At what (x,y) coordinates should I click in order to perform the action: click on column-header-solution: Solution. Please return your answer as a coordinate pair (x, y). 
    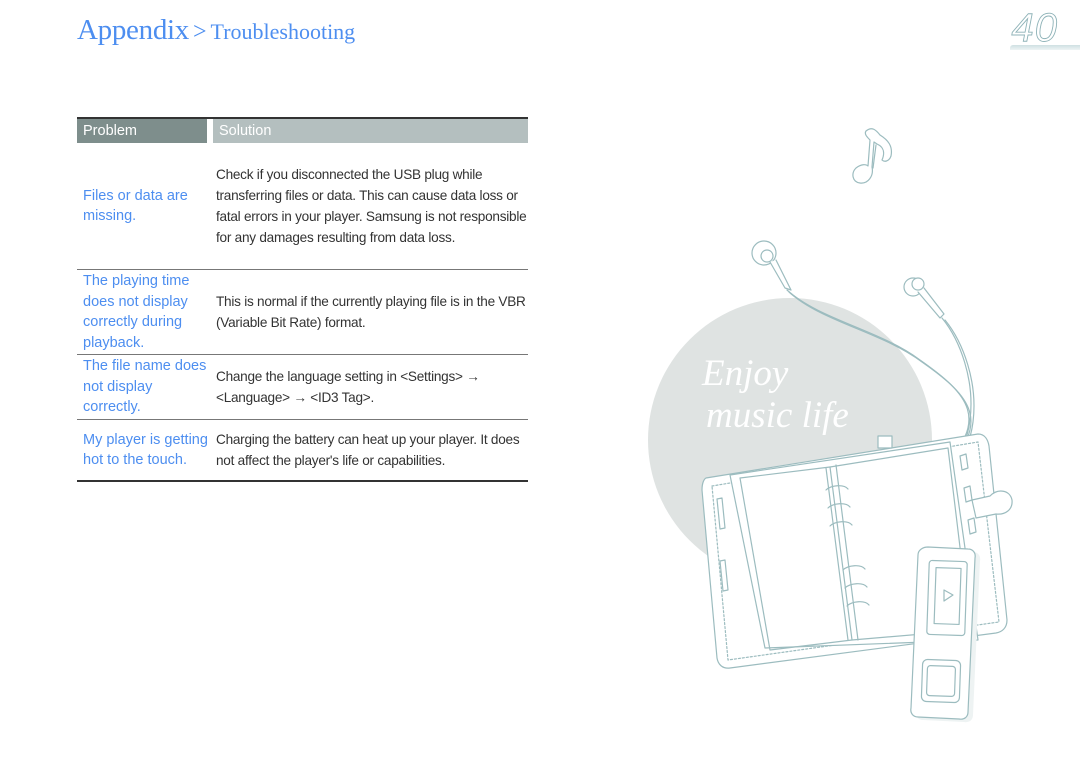
    Looking at the image, I should click on (370, 131).